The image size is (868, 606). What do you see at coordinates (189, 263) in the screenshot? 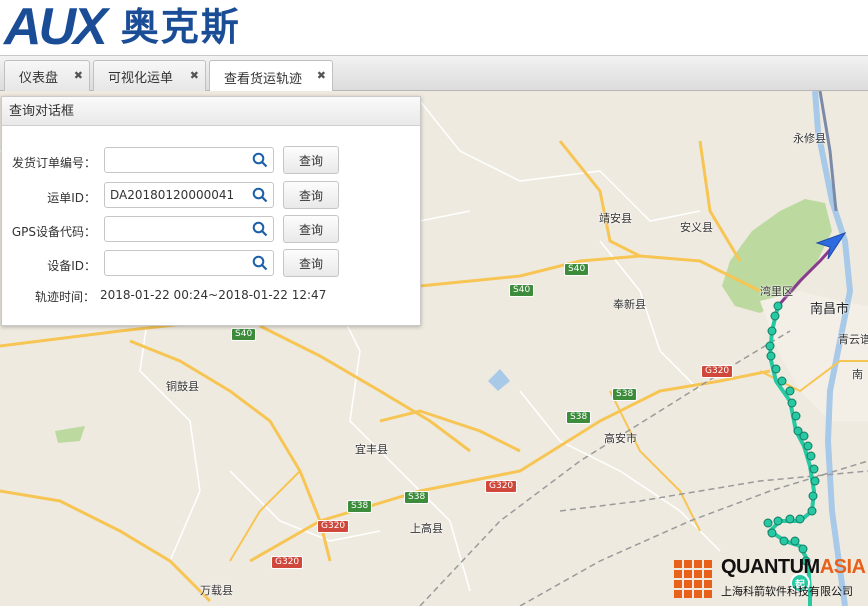
I see `device-id-input` at bounding box center [189, 263].